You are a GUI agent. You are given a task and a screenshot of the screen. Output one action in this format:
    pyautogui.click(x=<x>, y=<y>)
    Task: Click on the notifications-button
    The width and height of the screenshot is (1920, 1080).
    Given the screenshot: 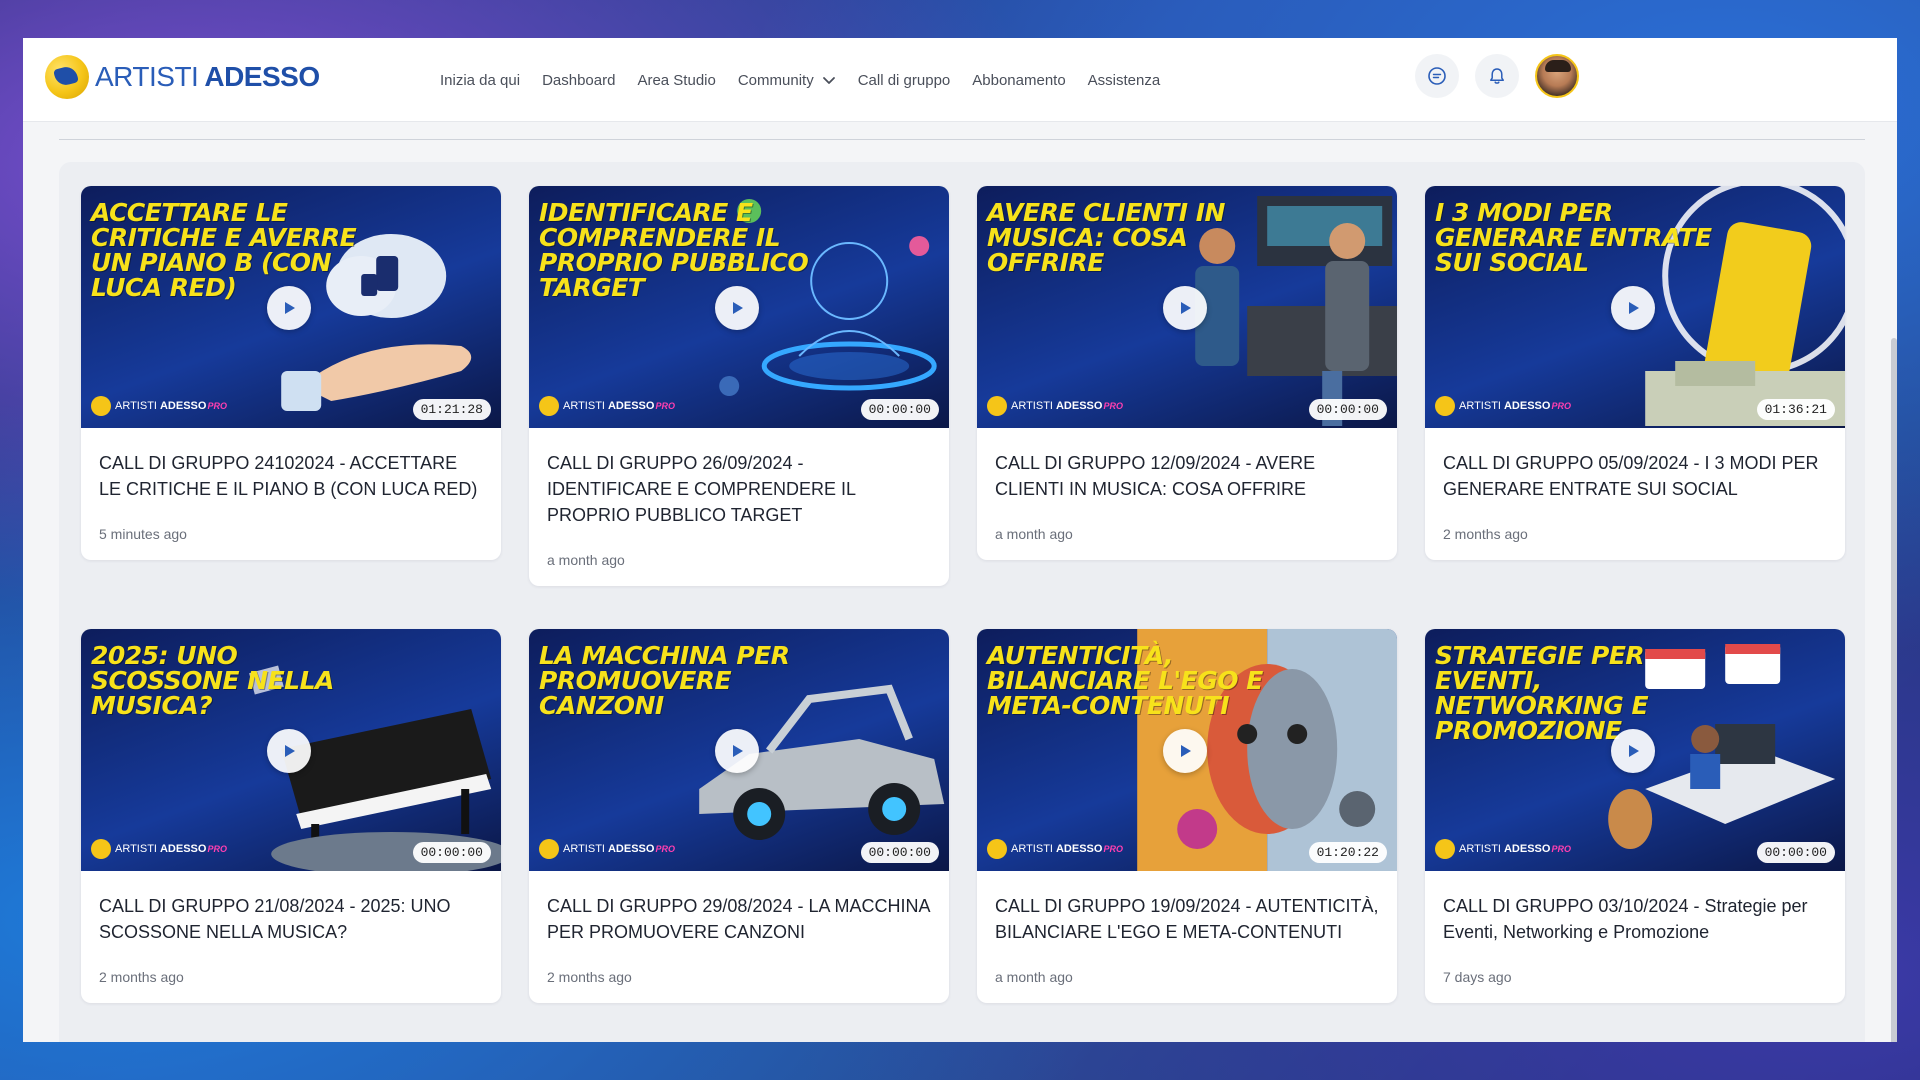 What is the action you would take?
    pyautogui.click(x=1497, y=76)
    